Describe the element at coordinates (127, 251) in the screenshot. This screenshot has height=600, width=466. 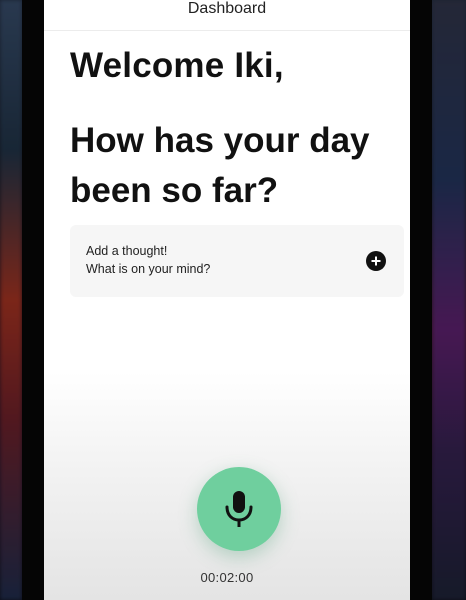
I see `add-thought-label: Add a thought!` at that location.